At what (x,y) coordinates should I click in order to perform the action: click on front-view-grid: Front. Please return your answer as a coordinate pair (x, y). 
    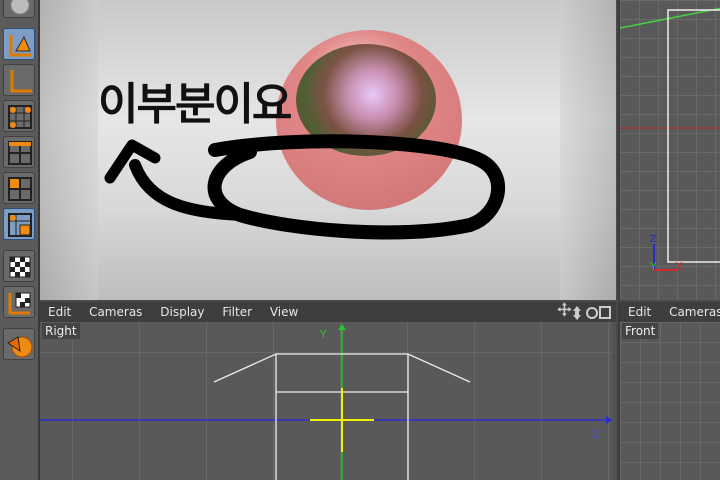
    Looking at the image, I should click on (670, 401).